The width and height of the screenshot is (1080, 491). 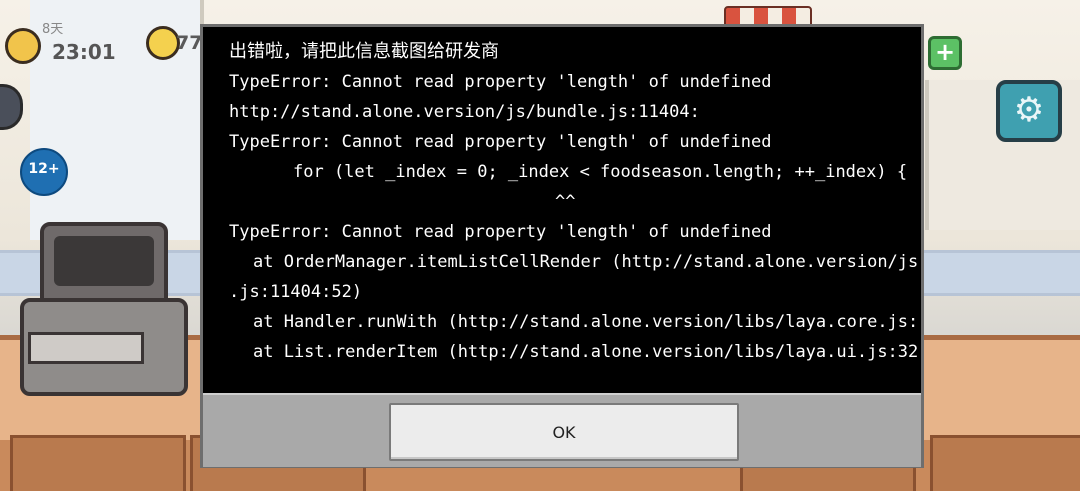 What do you see at coordinates (189, 43) in the screenshot?
I see `satisfaction-count: 77` at bounding box center [189, 43].